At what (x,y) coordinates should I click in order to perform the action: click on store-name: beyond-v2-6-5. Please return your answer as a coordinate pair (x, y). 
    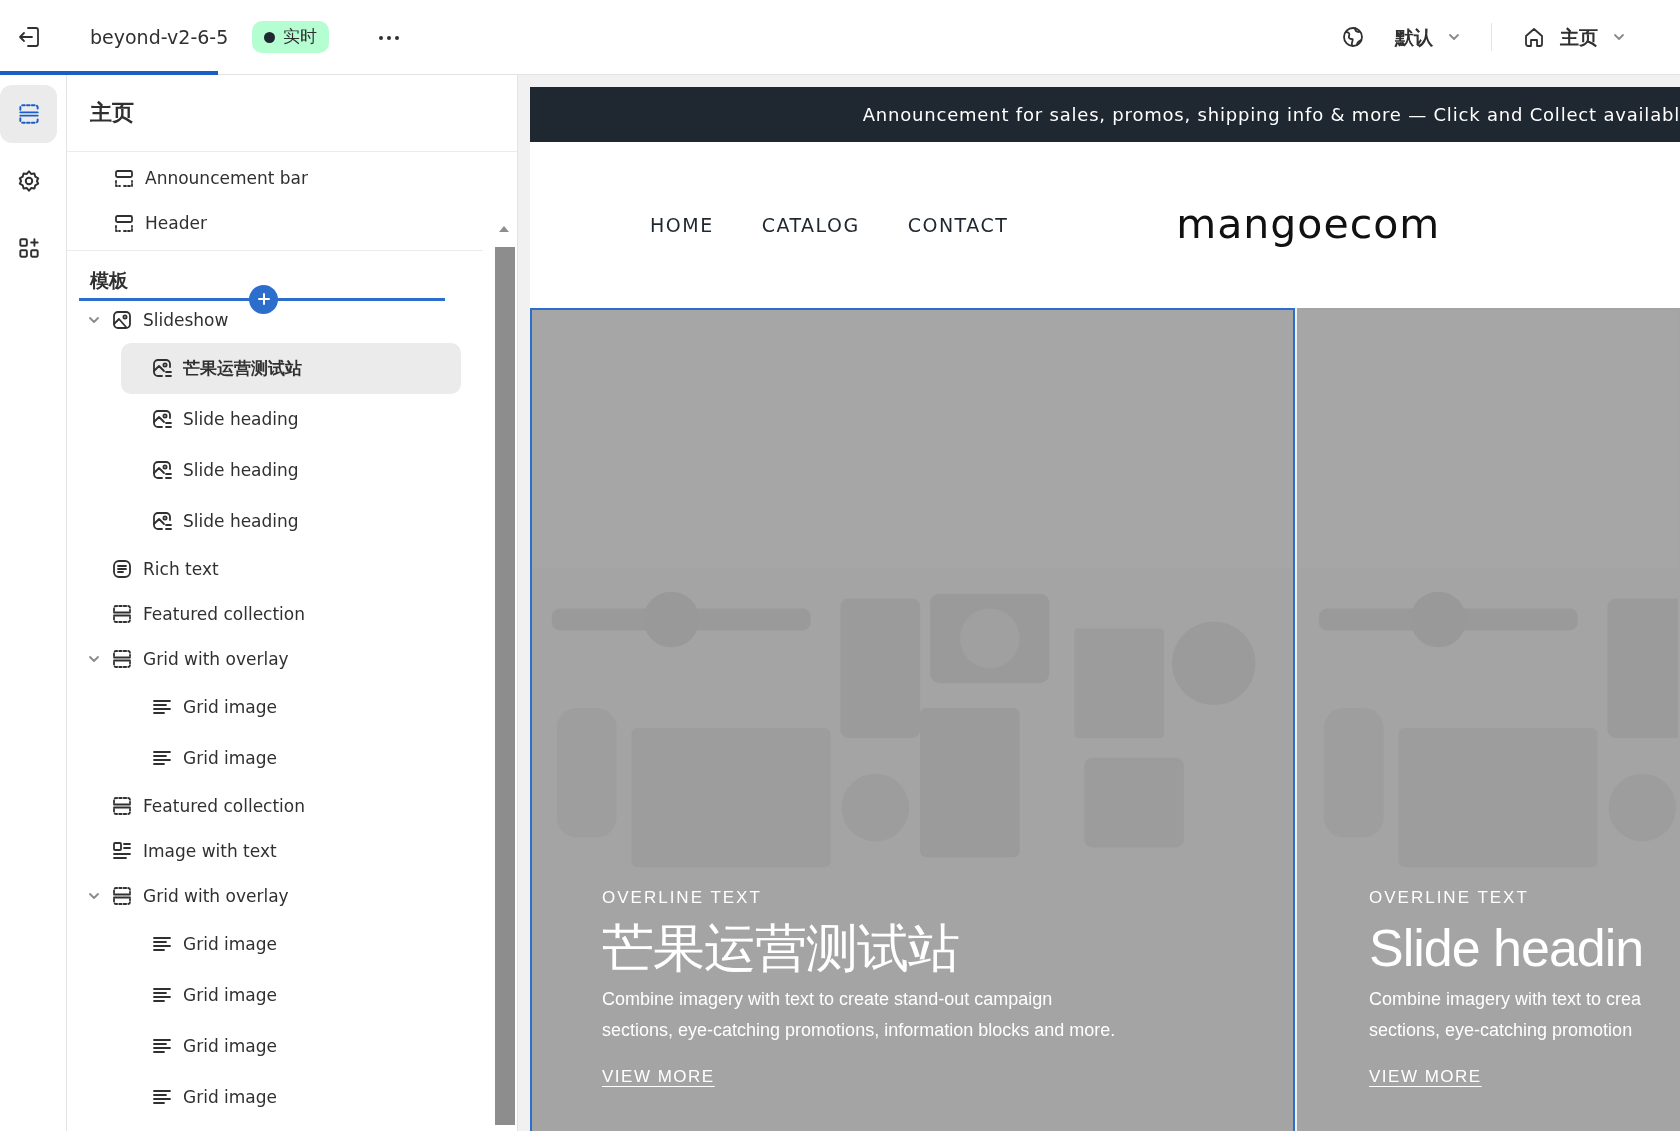
    Looking at the image, I should click on (159, 37).